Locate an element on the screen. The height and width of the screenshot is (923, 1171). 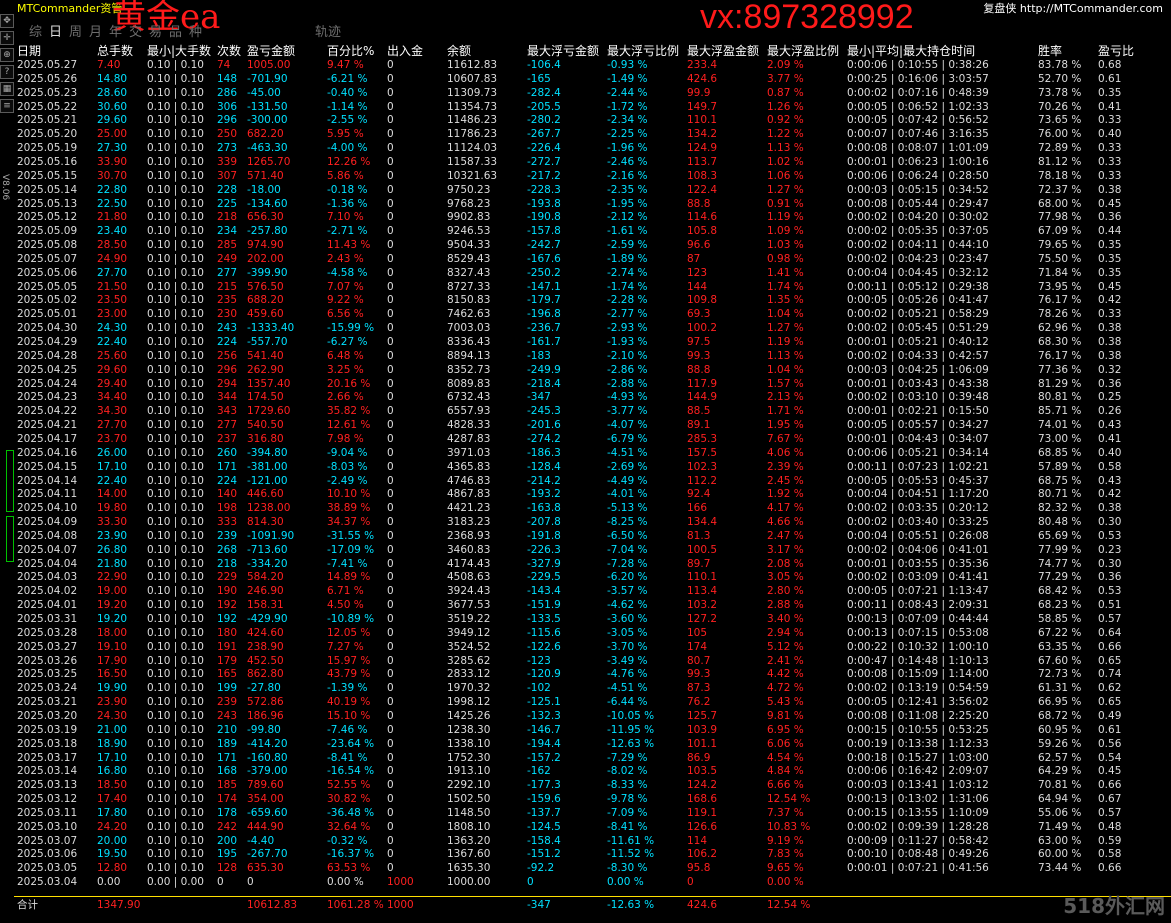
crosshair-icon: ✛ is located at coordinates (7, 38).